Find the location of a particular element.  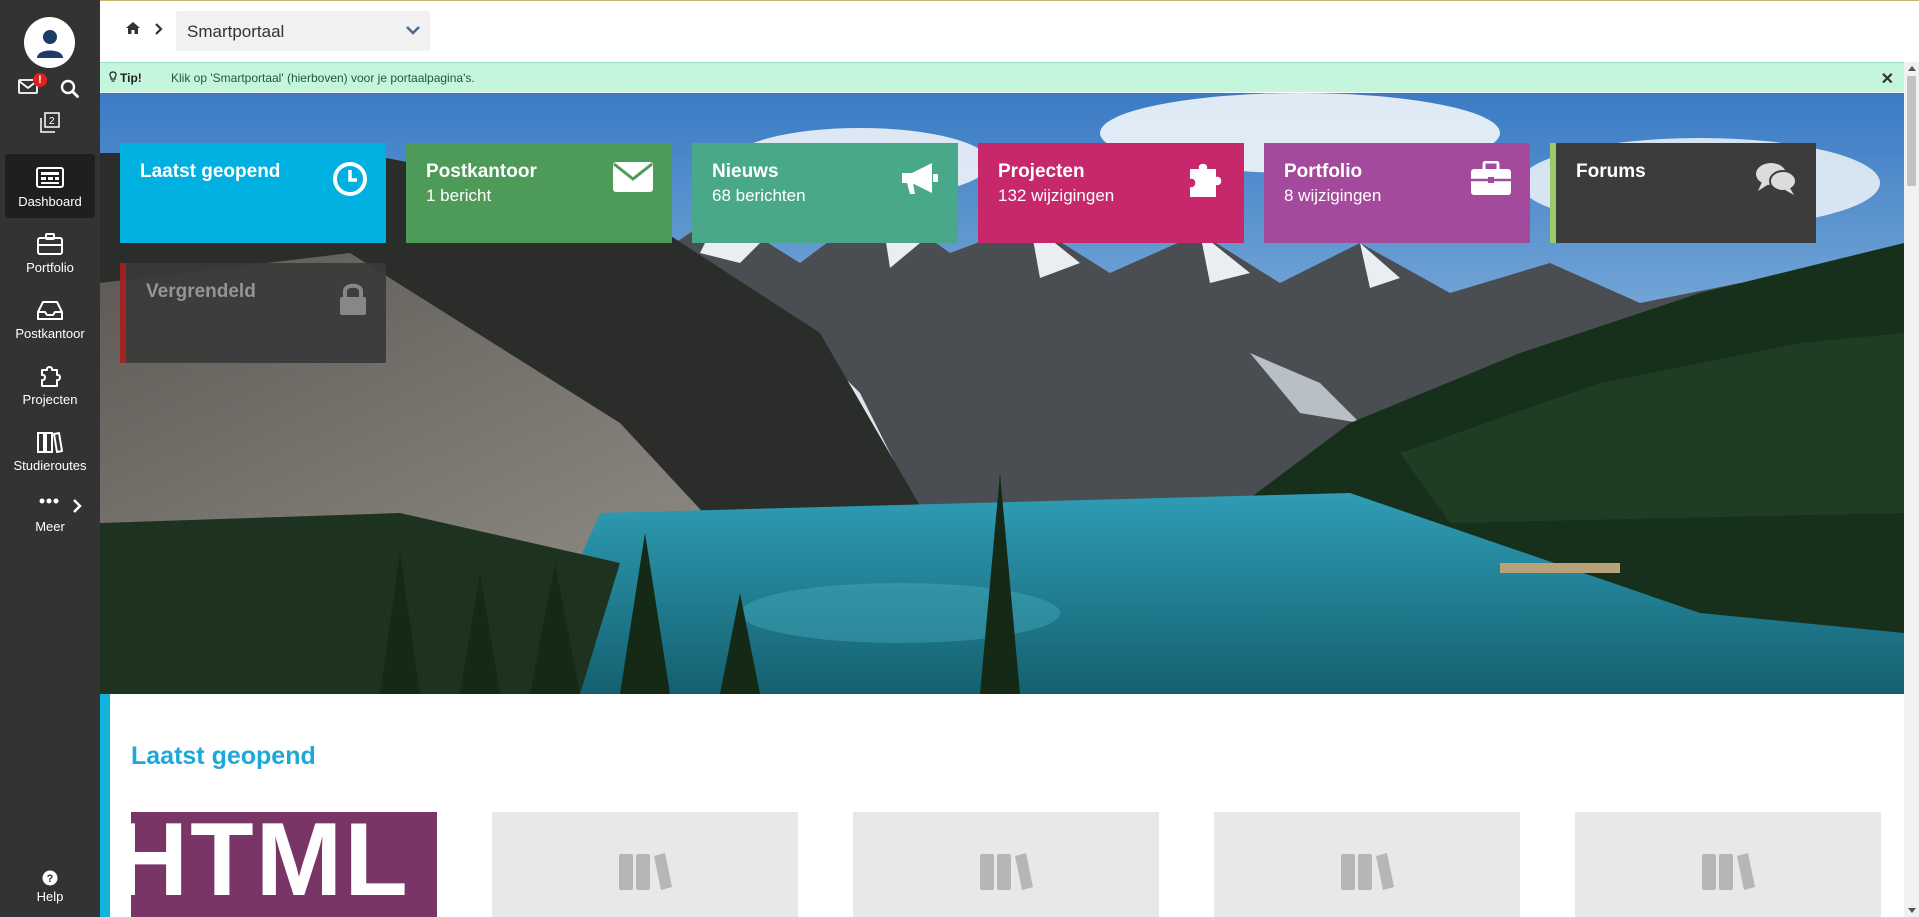

sidebar-item-postkantoor: Postkantoor is located at coordinates (50, 318).